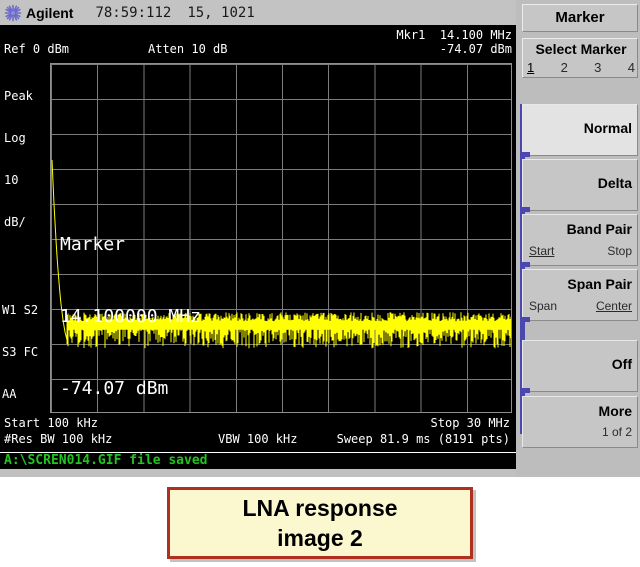 The image size is (640, 567). I want to click on marker-readout-title: Marker, so click(93, 244).